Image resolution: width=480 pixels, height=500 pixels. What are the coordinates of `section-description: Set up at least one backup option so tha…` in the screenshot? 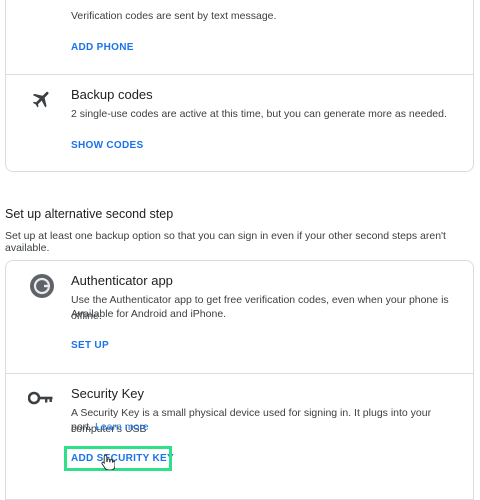 It's located at (225, 242).